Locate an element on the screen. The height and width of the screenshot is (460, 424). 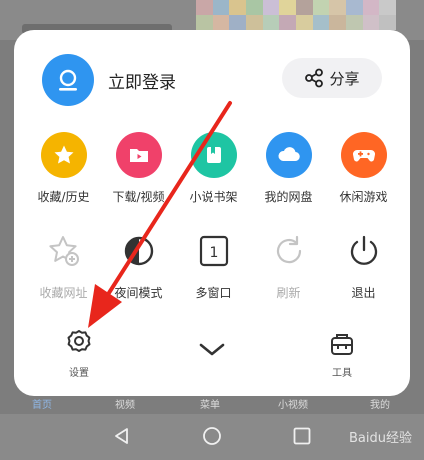
tab-menu: 菜单 is located at coordinates (210, 403).